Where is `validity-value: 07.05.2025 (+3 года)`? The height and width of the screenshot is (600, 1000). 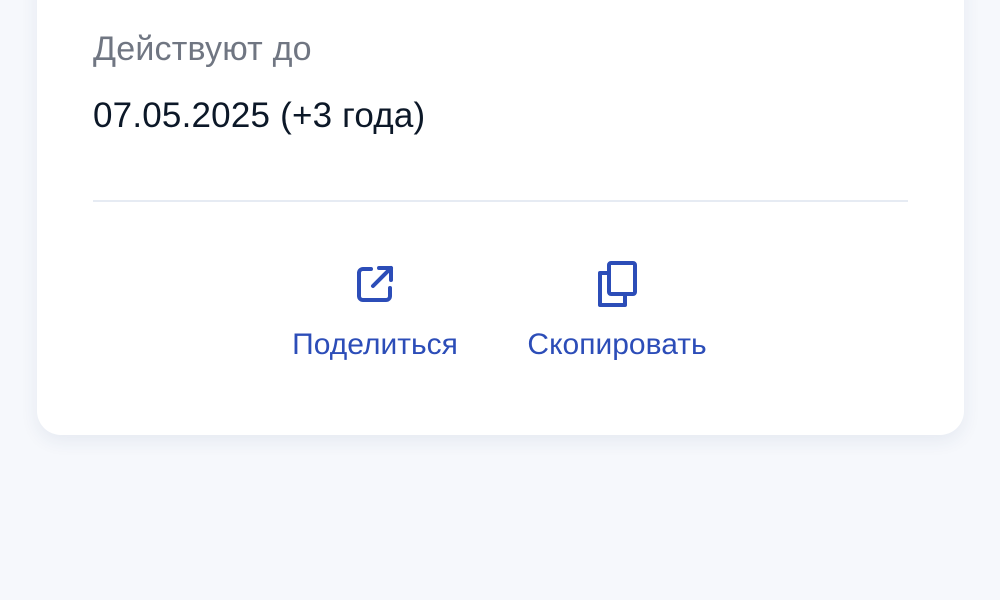 validity-value: 07.05.2025 (+3 года) is located at coordinates (259, 115).